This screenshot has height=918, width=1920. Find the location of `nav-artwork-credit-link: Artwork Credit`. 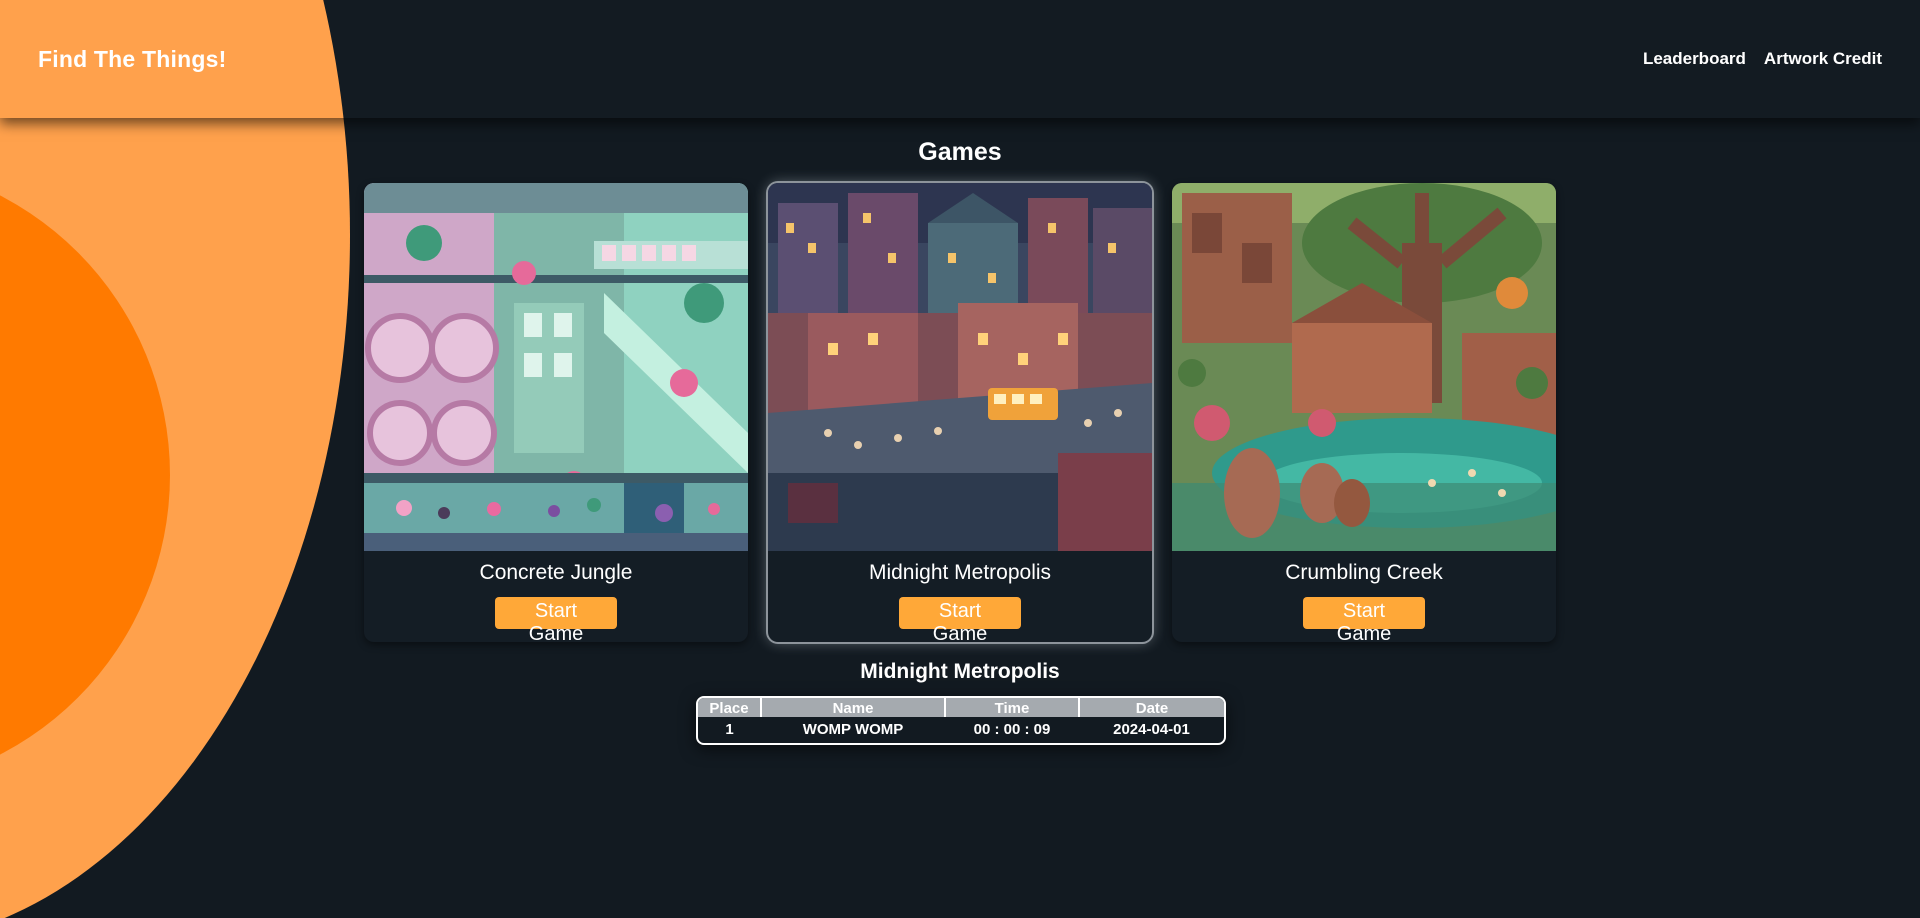

nav-artwork-credit-link: Artwork Credit is located at coordinates (1823, 59).